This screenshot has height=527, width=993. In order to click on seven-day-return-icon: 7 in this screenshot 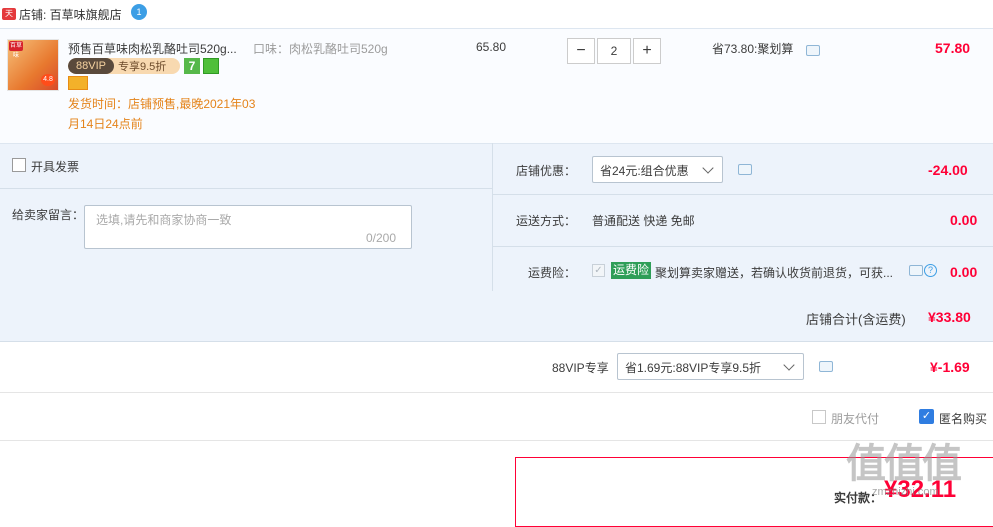, I will do `click(192, 66)`.